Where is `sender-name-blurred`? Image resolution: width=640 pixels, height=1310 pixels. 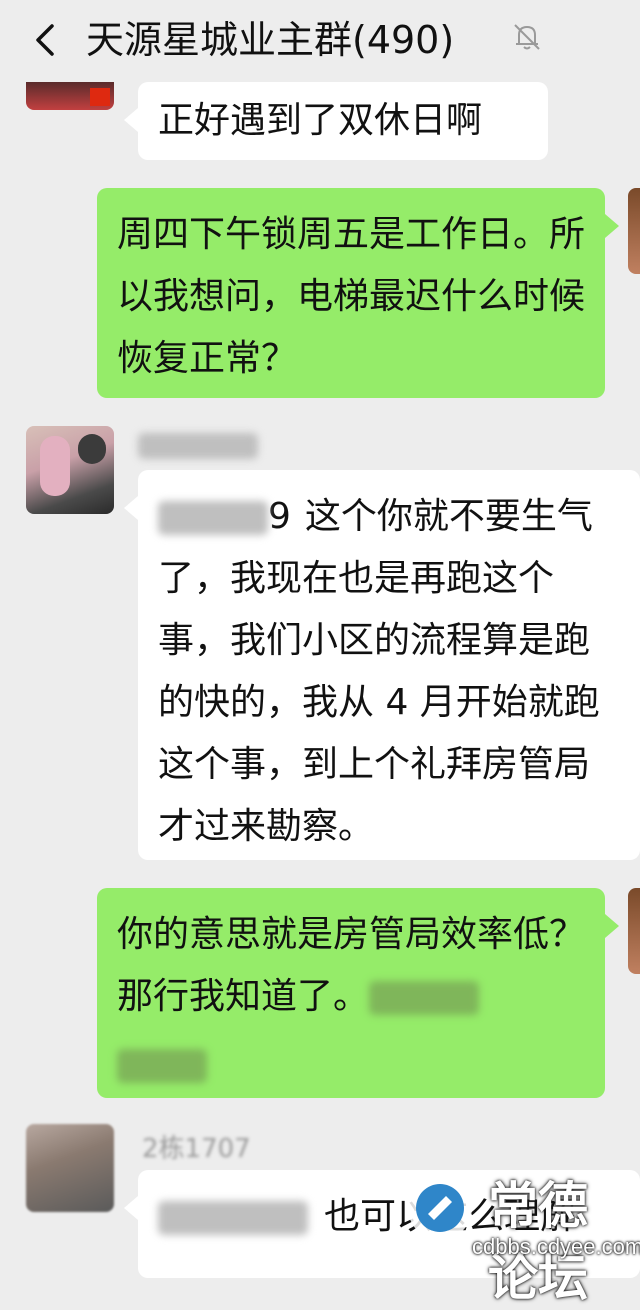 sender-name-blurred is located at coordinates (198, 445).